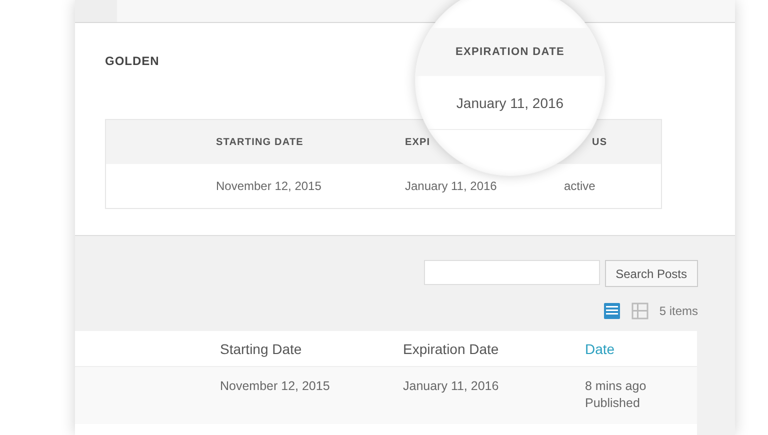 The height and width of the screenshot is (435, 768). I want to click on column-header: EXPI, so click(417, 142).